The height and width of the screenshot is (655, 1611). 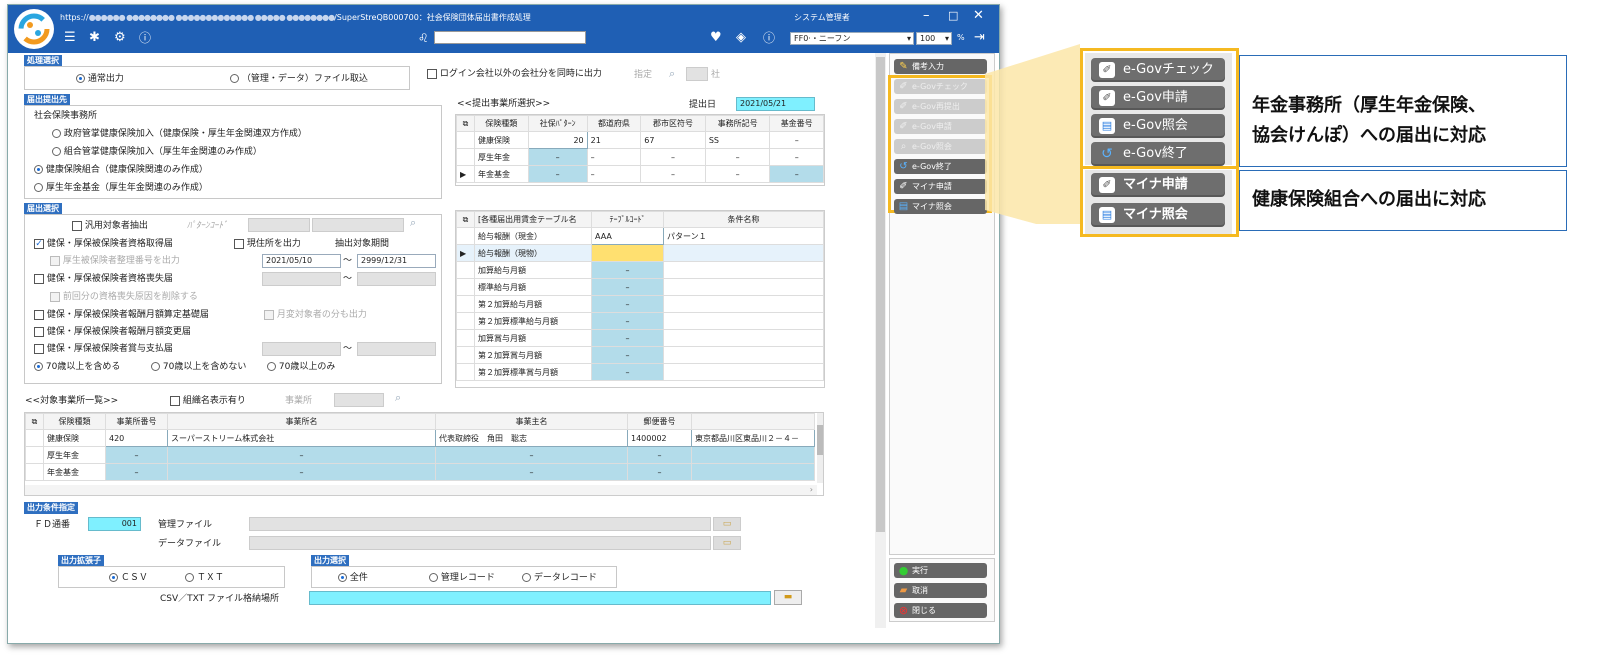 I want to click on opt-seifu: 政府管掌健康保険加入（健康保険・厚生年金関連双方作成）, so click(x=179, y=134).